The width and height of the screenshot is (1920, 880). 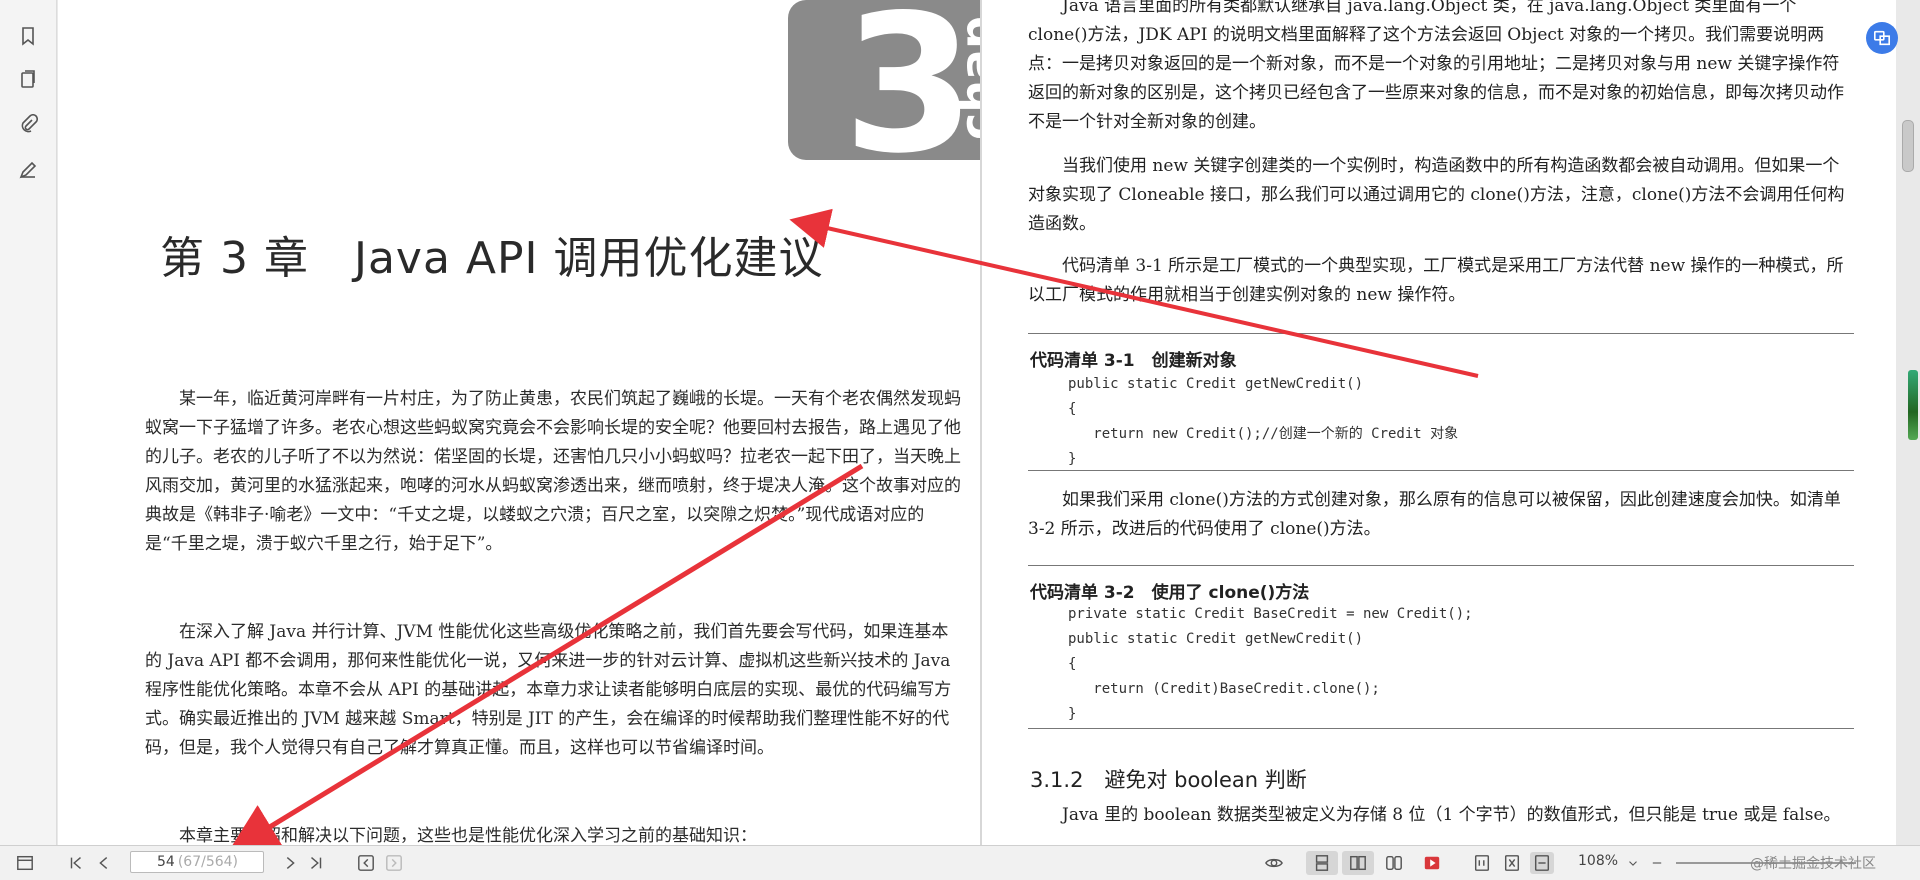 What do you see at coordinates (1512, 863) in the screenshot?
I see `fit-page-icon` at bounding box center [1512, 863].